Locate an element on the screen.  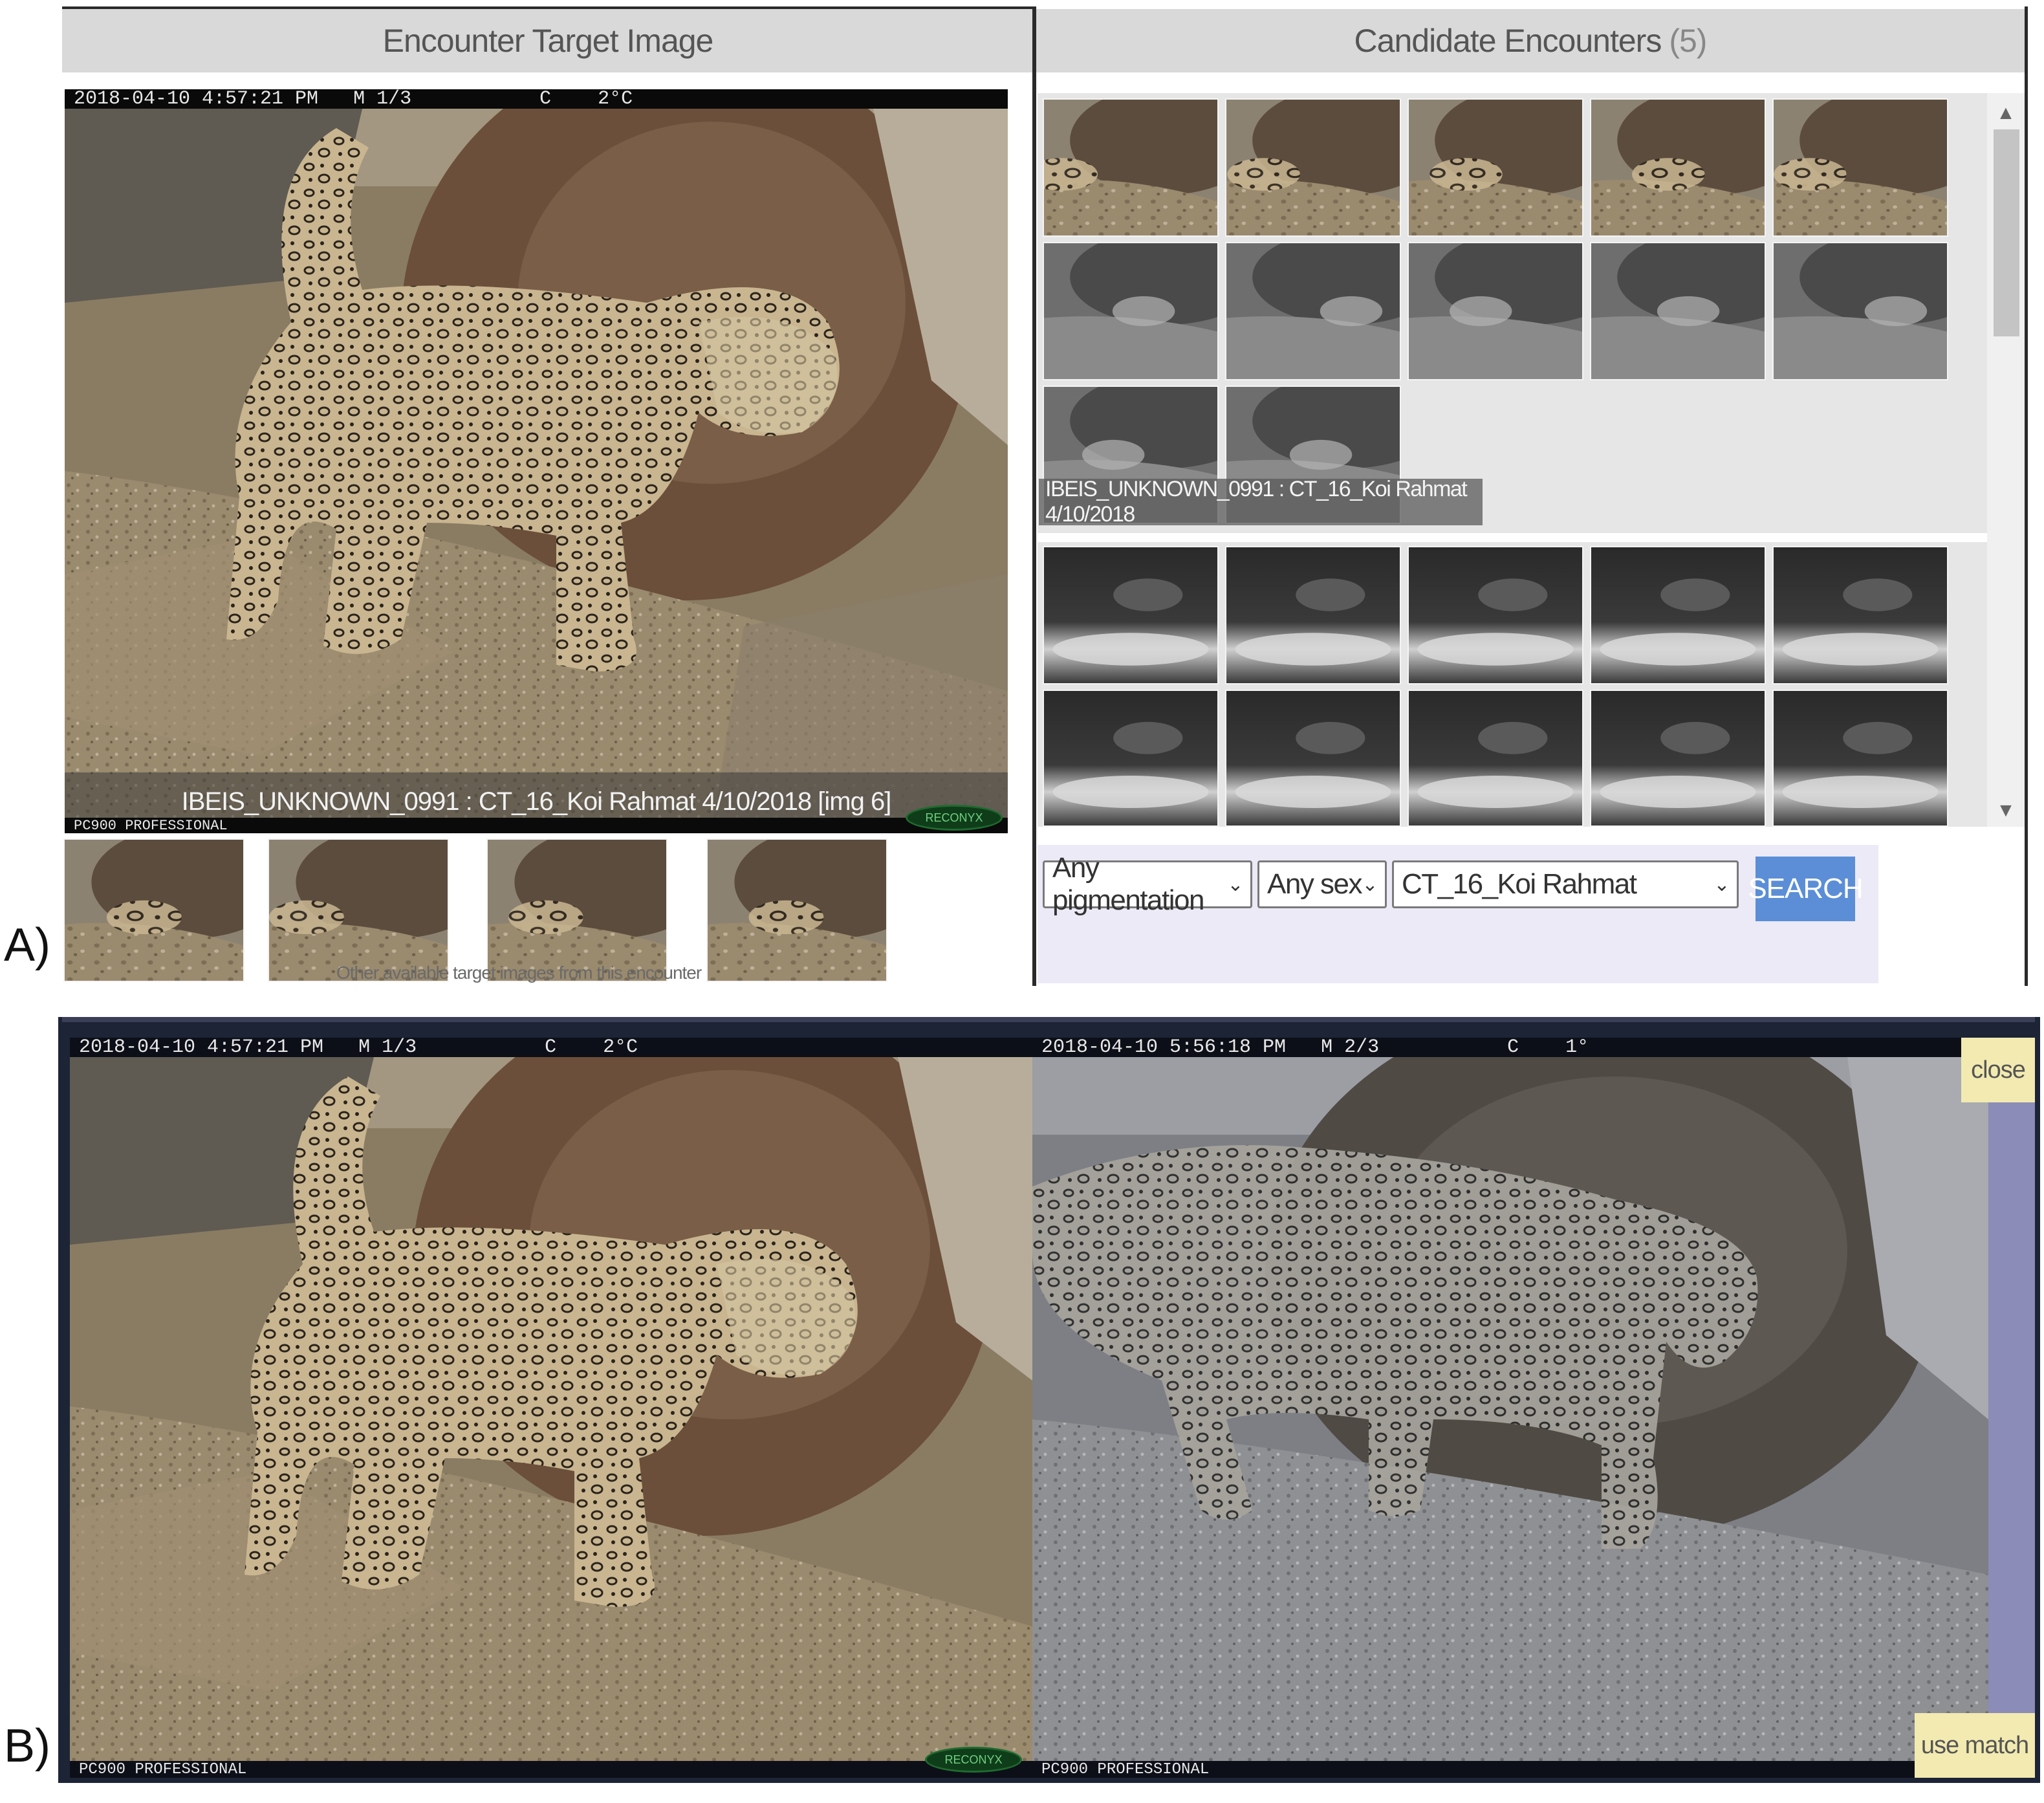
scroll-up-icon: ▲ is located at coordinates (2006, 113).